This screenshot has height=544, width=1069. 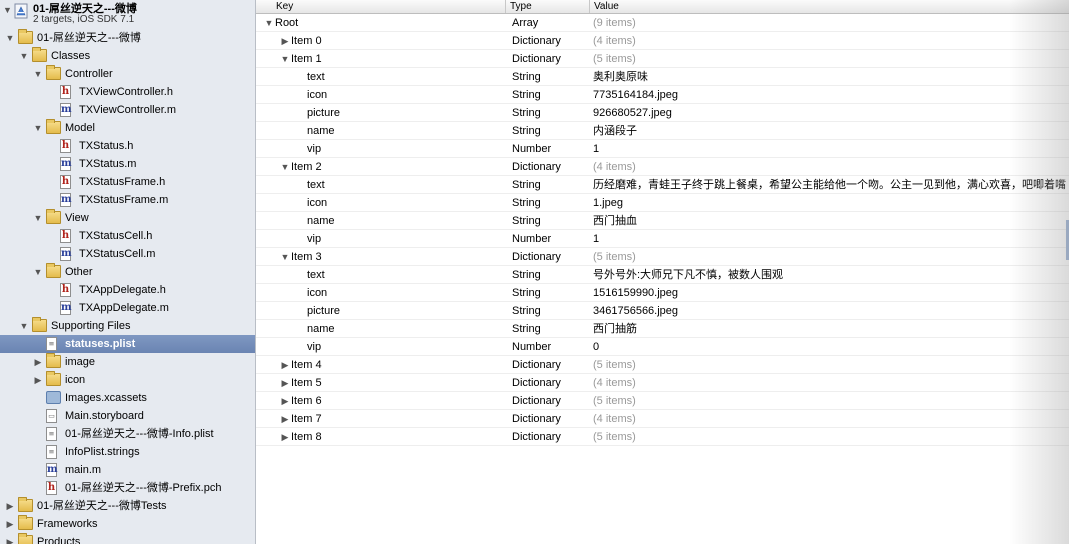 What do you see at coordinates (632, 113) in the screenshot?
I see `plist-value: 926680527.jpeg` at bounding box center [632, 113].